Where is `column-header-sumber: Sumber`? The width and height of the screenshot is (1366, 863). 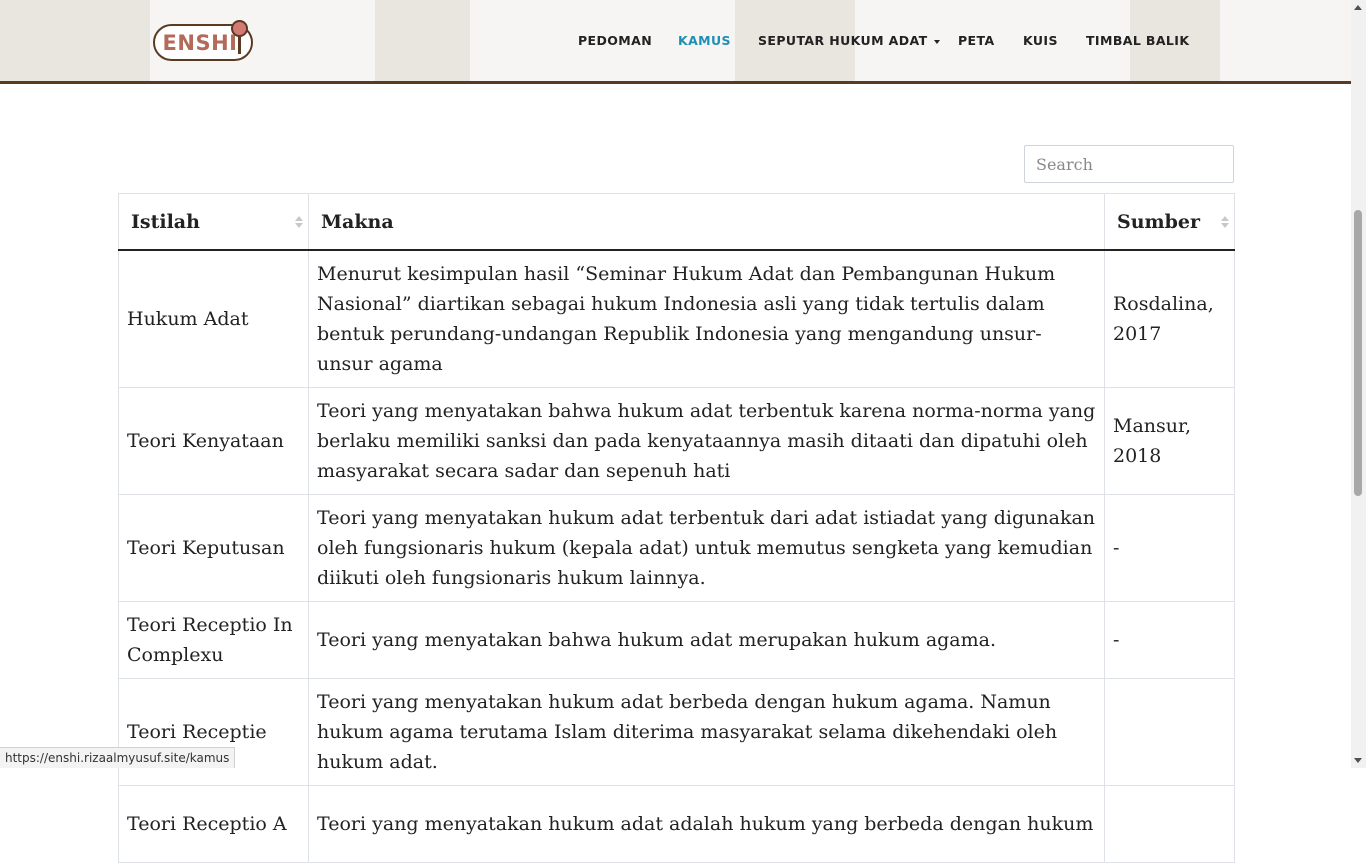 column-header-sumber: Sumber is located at coordinates (1169, 222).